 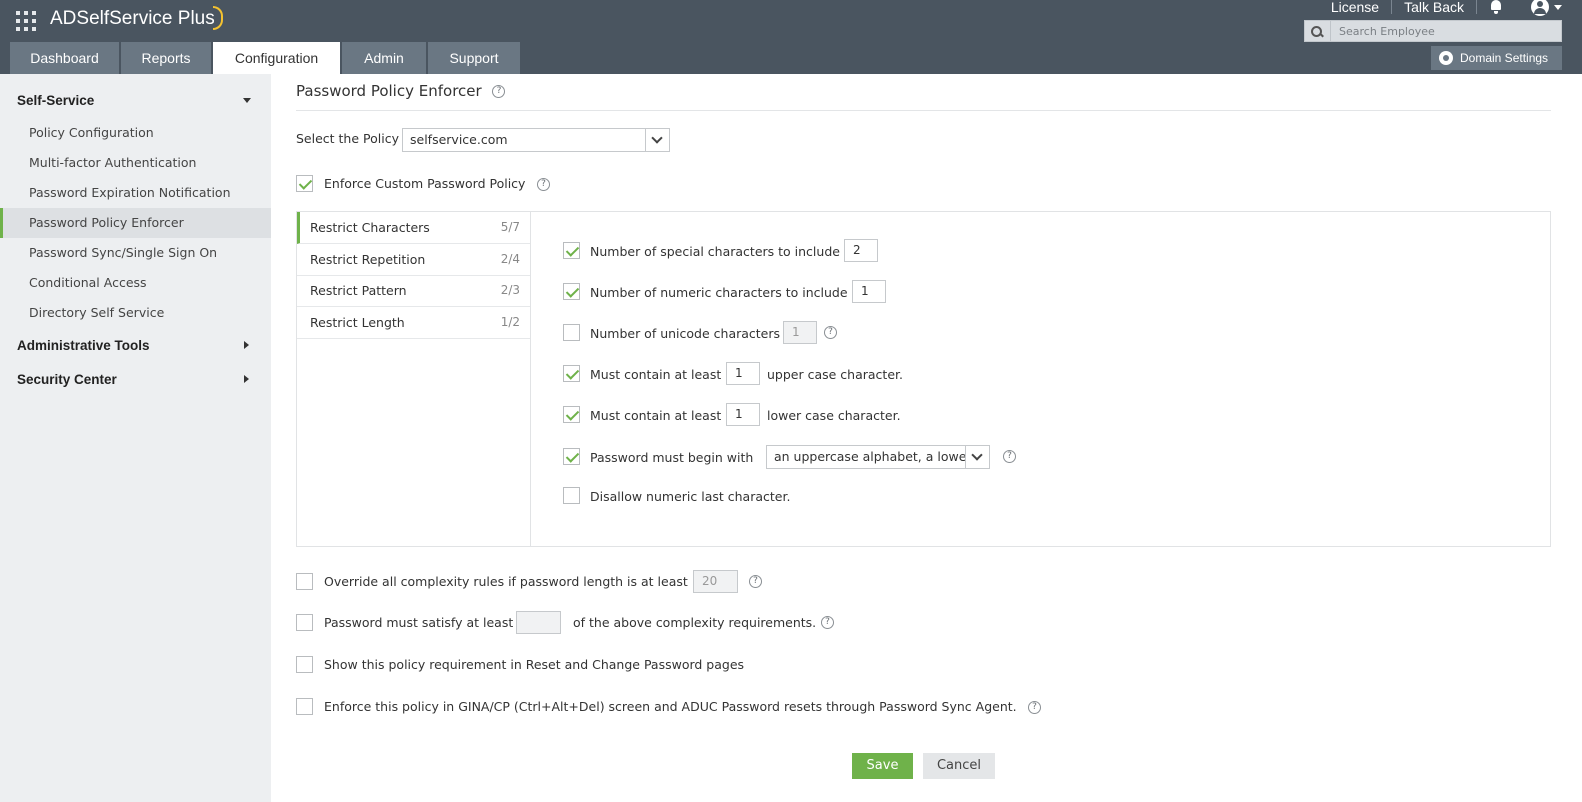 What do you see at coordinates (246, 379) in the screenshot?
I see `caret-right-icon` at bounding box center [246, 379].